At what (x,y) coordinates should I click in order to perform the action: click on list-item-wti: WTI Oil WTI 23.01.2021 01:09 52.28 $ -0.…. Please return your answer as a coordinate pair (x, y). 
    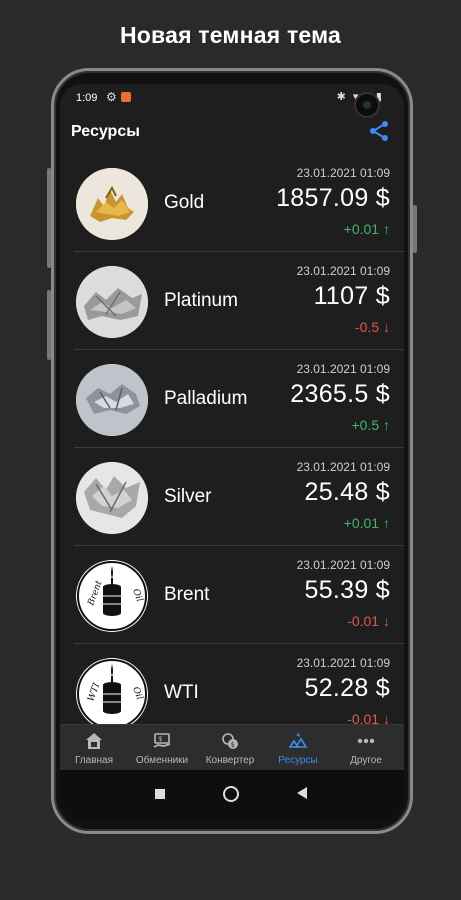
    Looking at the image, I should click on (239, 684).